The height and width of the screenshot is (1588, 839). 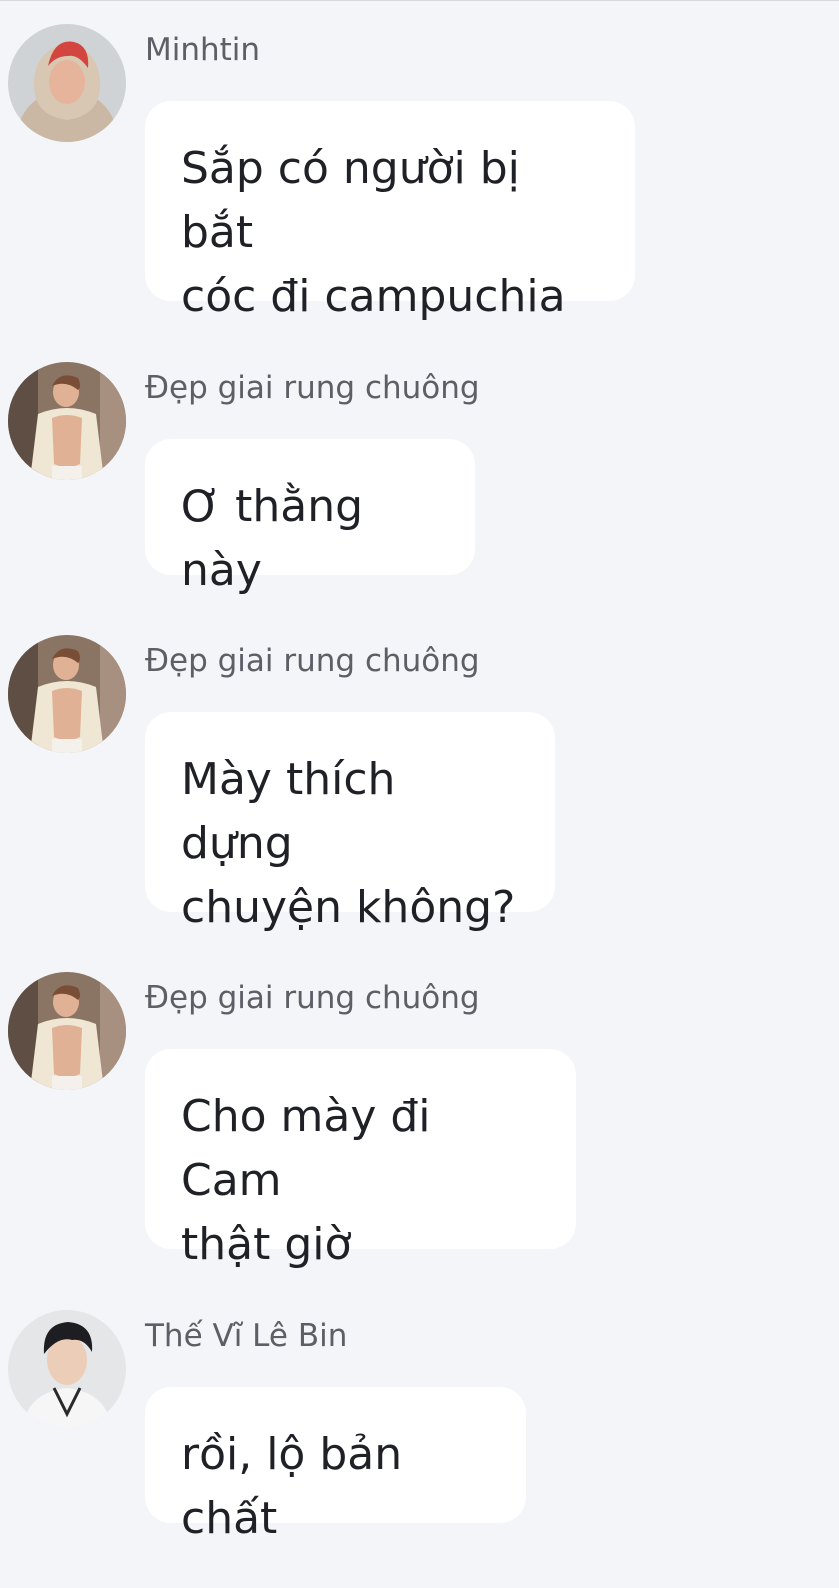 I want to click on message-text: Cho mày đi Cam thật giờ, so click(x=306, y=1180).